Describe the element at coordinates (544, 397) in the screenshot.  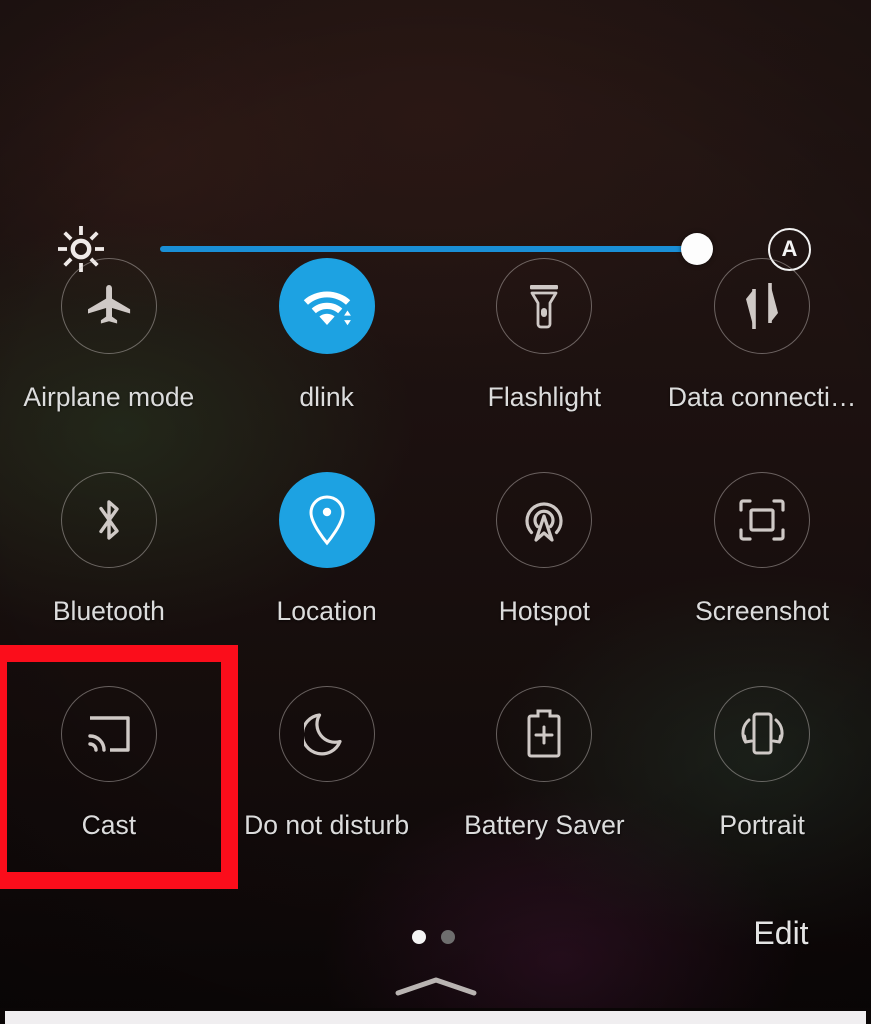
I see `tile-label: Flashlight` at that location.